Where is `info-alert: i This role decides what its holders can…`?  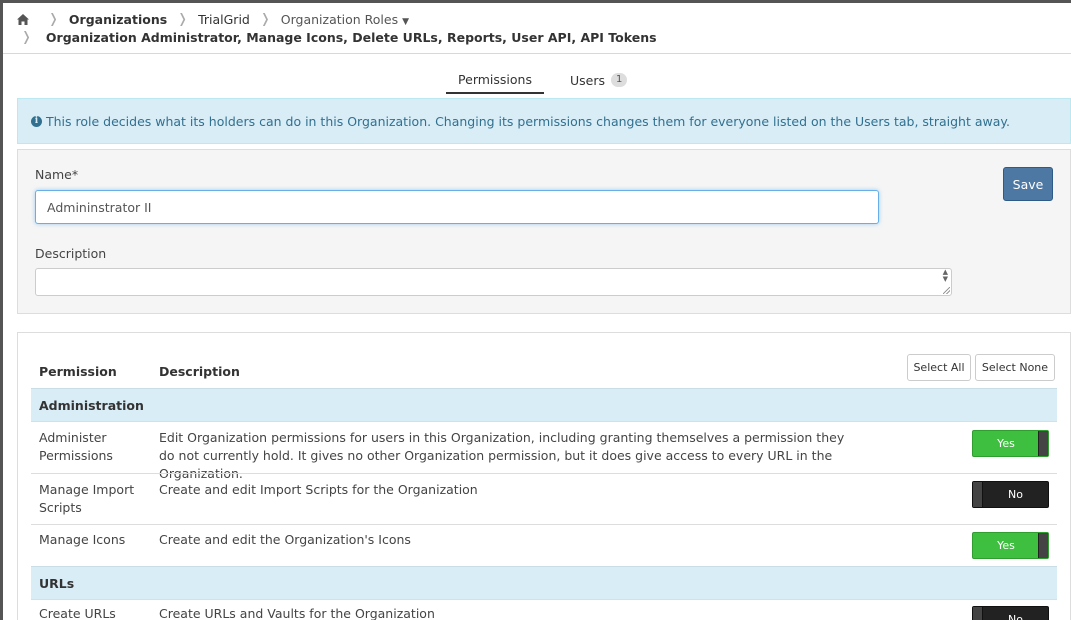 info-alert: i This role decides what its holders can… is located at coordinates (544, 121).